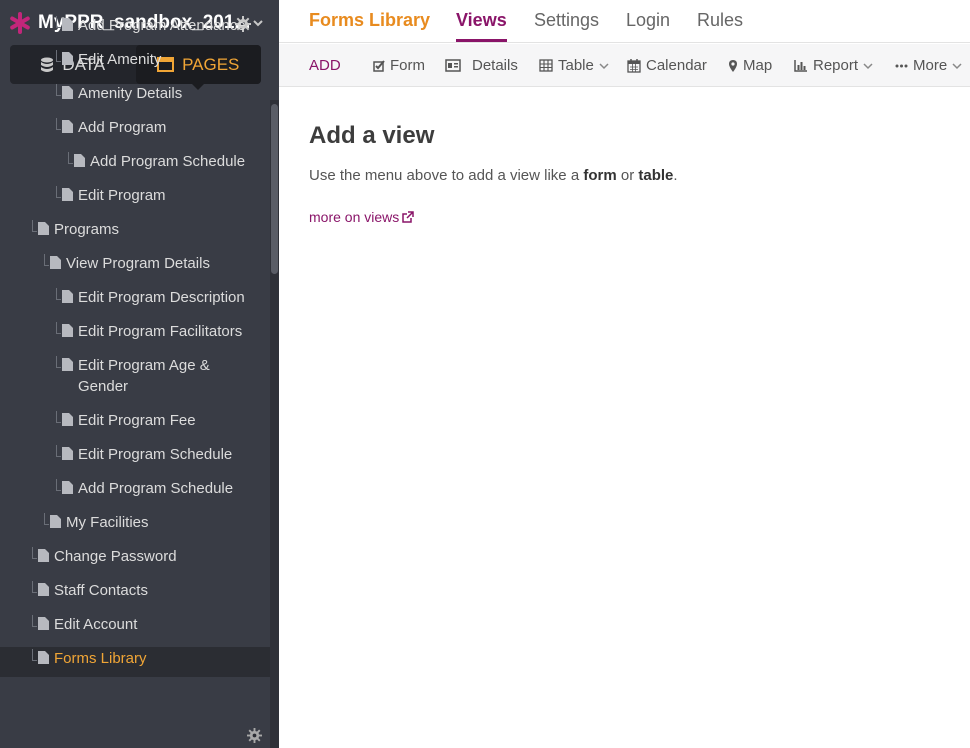  I want to click on sidebar-page-item: Programs, so click(135, 233).